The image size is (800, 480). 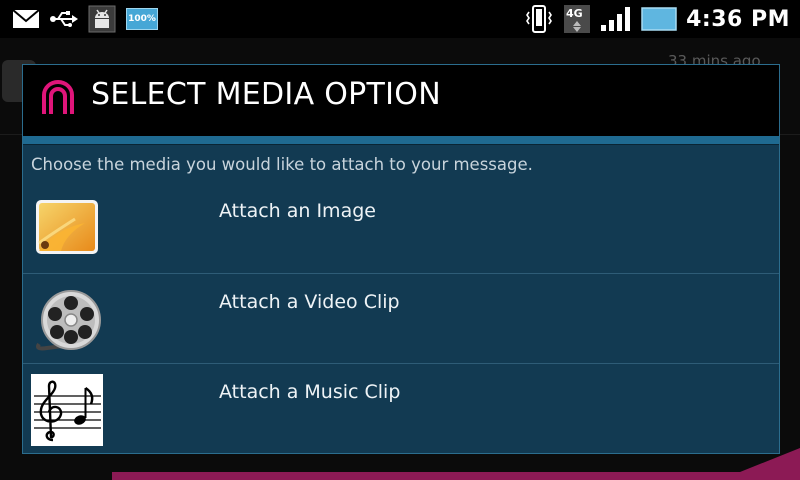 What do you see at coordinates (102, 19) in the screenshot?
I see `android-debug-icon` at bounding box center [102, 19].